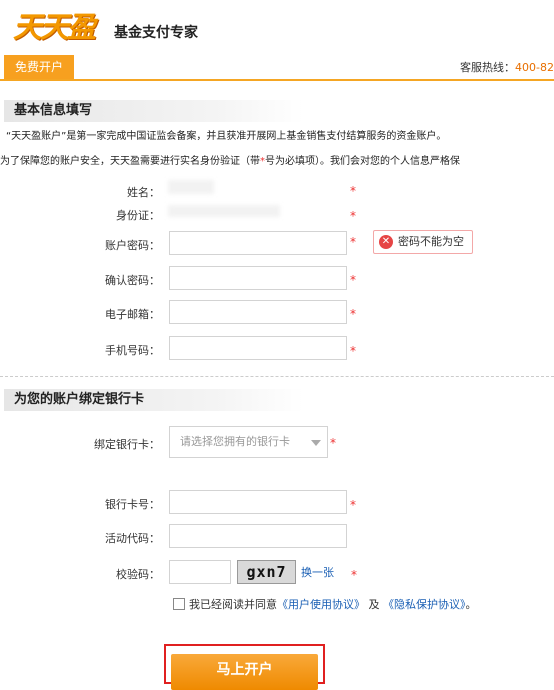 The image size is (554, 690). I want to click on intro-line-2a: 为了保障您的账户安全，天天盈需要进行实名身份验证（带, so click(130, 161).